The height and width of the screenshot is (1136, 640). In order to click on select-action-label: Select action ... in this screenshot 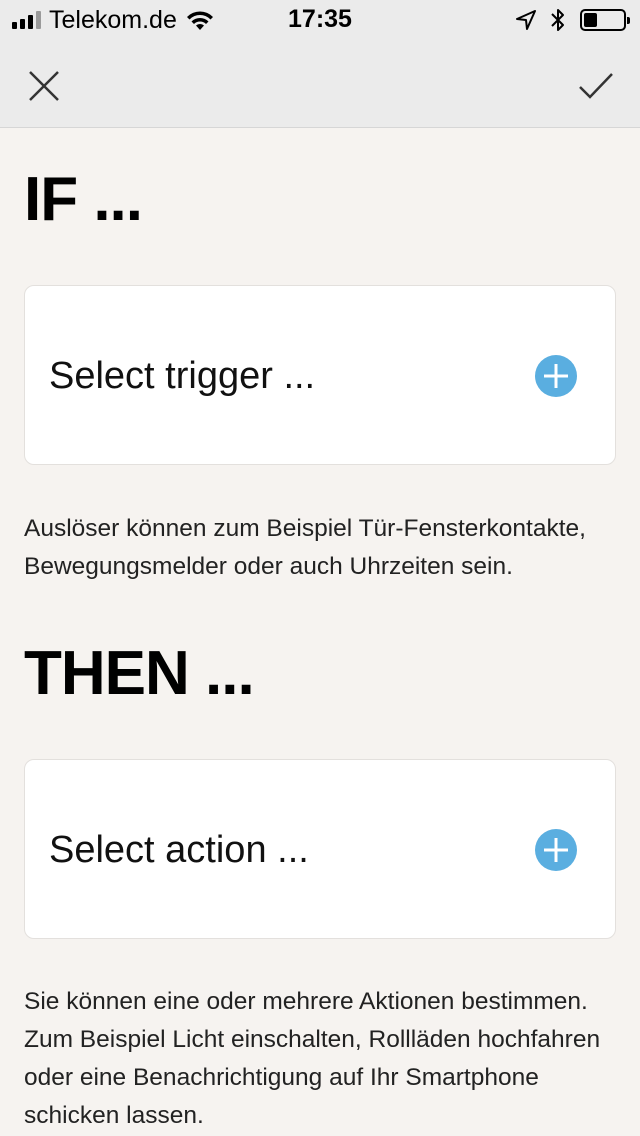, I will do `click(179, 849)`.